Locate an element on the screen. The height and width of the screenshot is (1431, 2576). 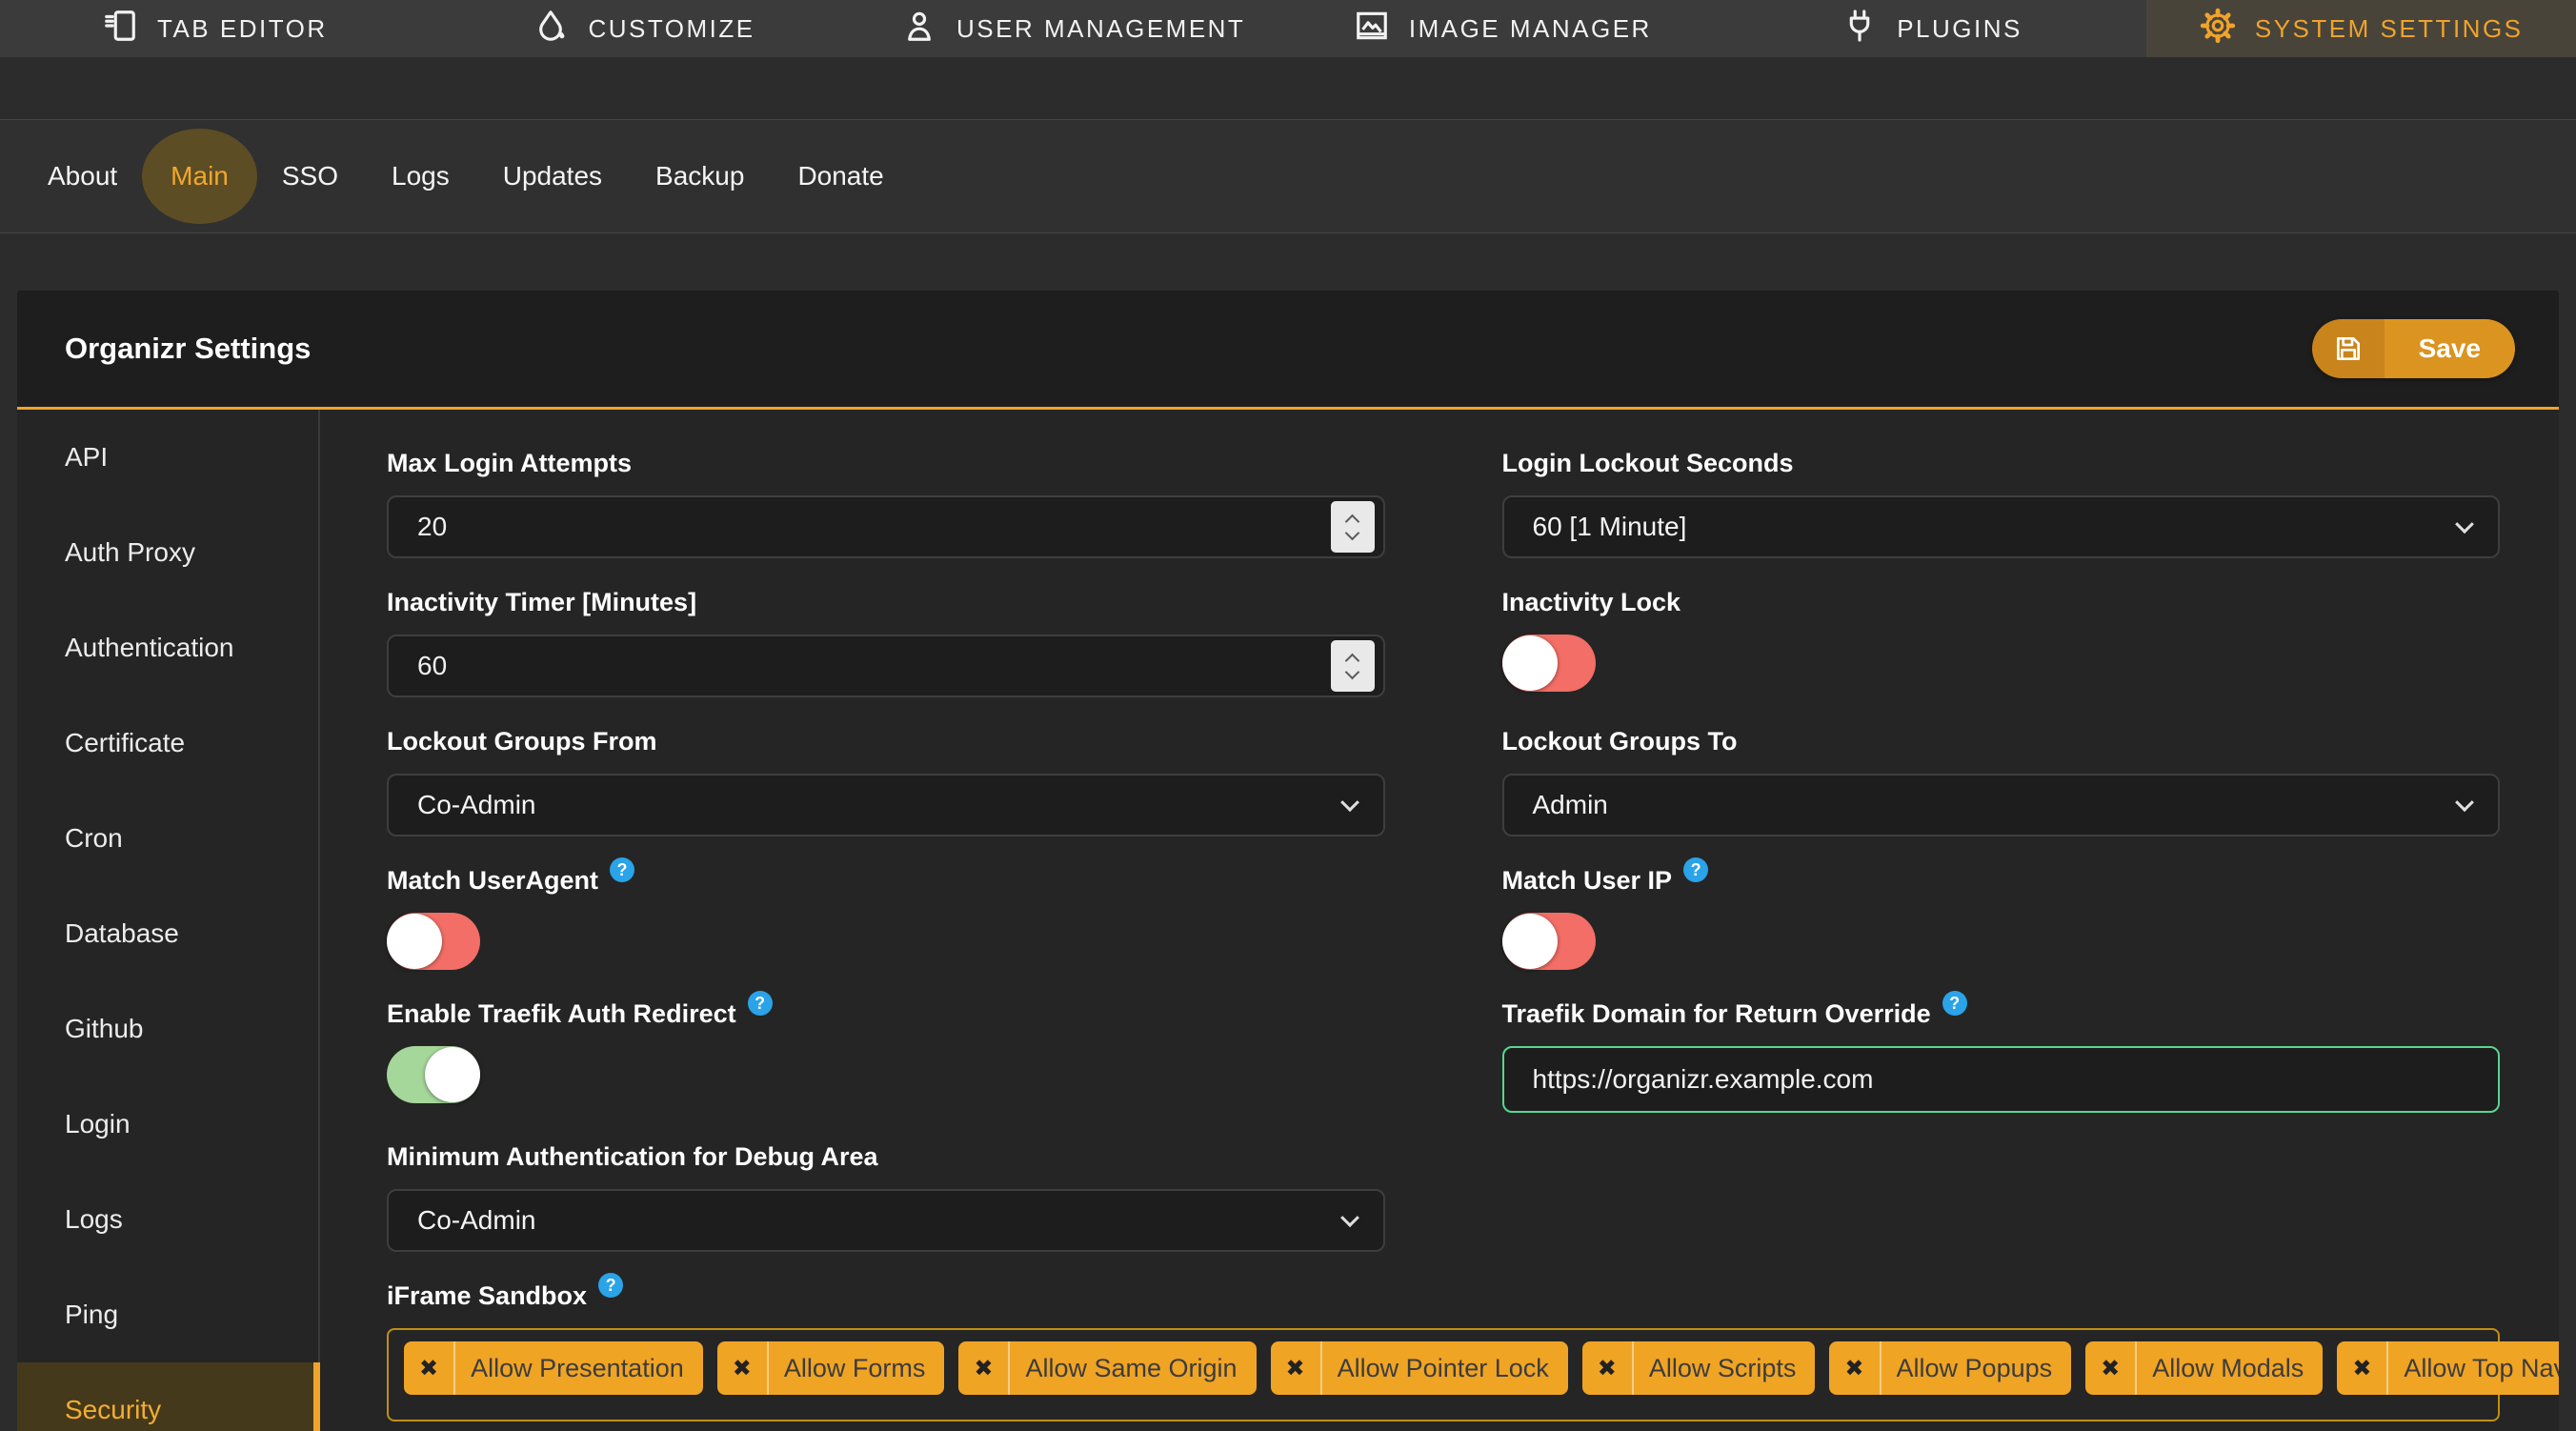
subnav-item-sso: SSO is located at coordinates (310, 176).